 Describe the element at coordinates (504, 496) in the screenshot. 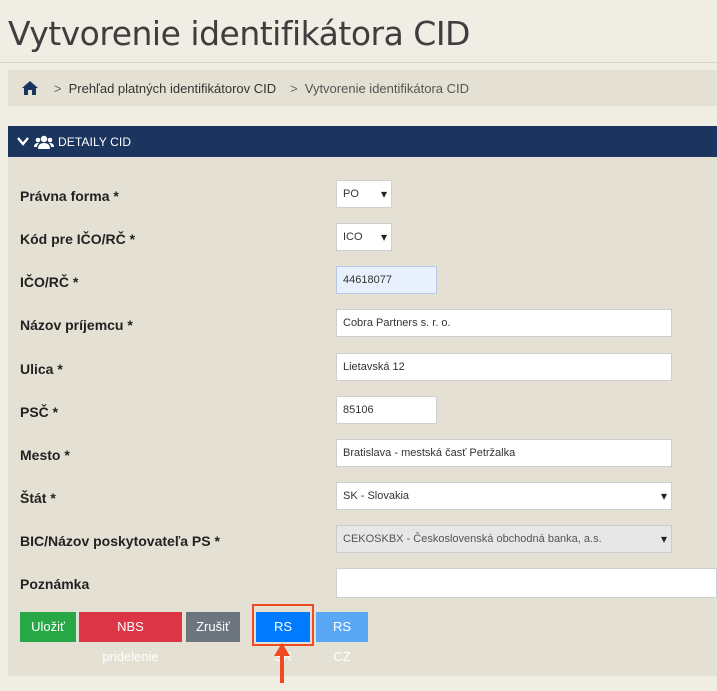

I see `select-stat: SK - Slovakia` at that location.